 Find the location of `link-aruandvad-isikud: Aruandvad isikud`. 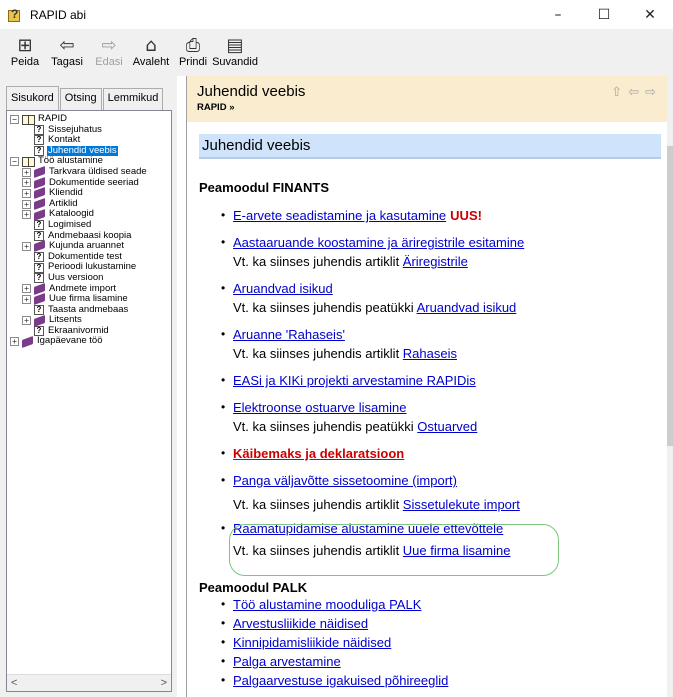

link-aruandvad-isikud: Aruandvad isikud is located at coordinates (283, 288).